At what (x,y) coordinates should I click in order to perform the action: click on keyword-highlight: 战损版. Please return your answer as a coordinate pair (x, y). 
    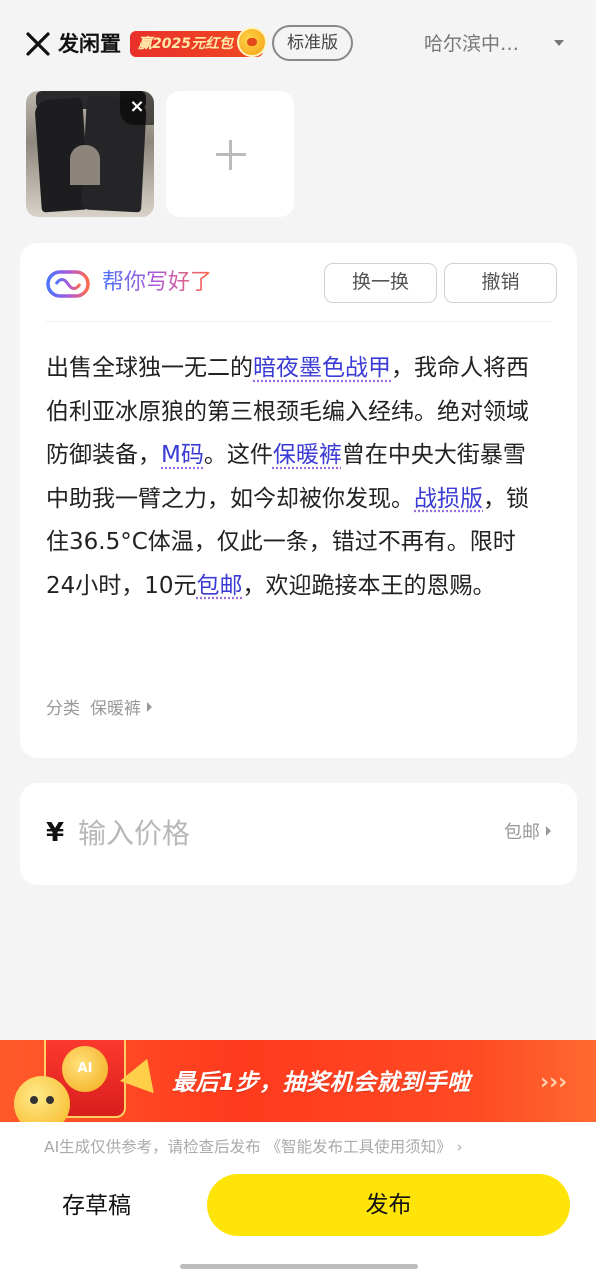
    Looking at the image, I should click on (448, 499).